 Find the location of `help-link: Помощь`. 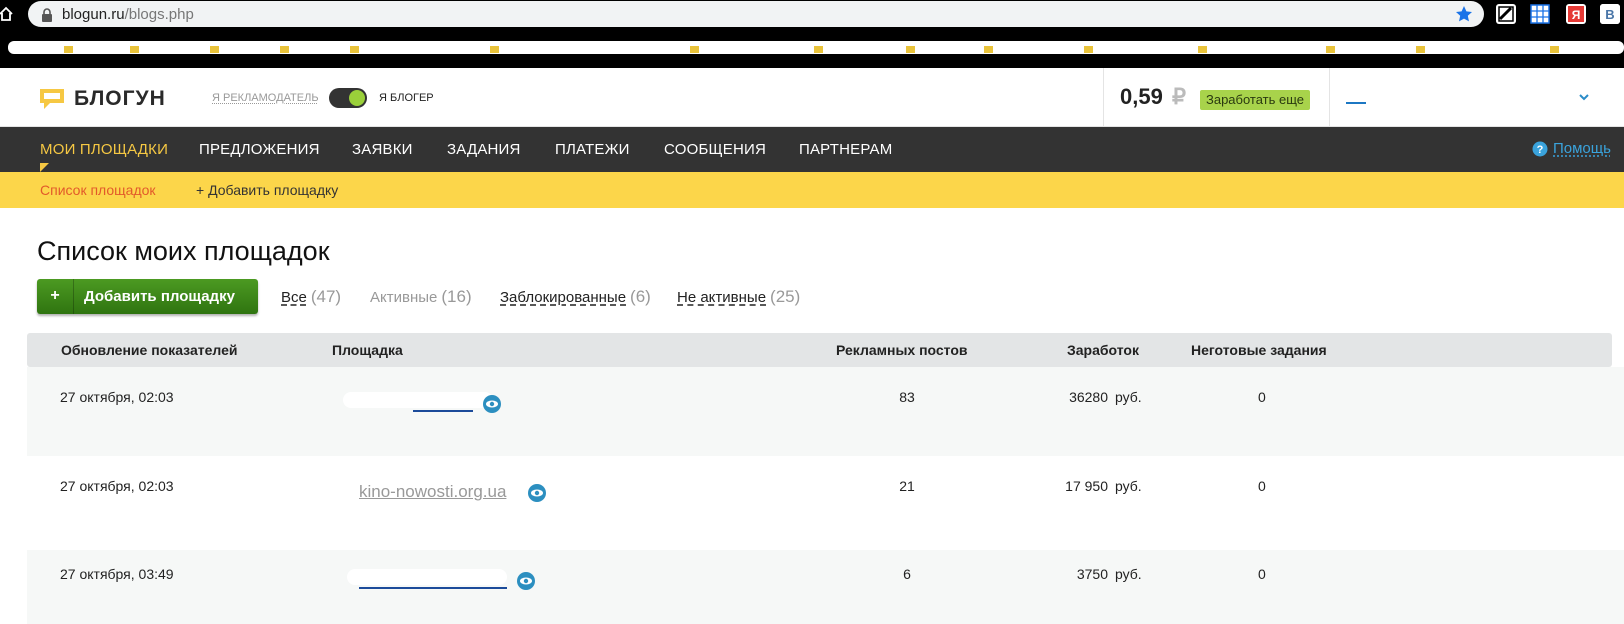

help-link: Помощь is located at coordinates (1582, 148).